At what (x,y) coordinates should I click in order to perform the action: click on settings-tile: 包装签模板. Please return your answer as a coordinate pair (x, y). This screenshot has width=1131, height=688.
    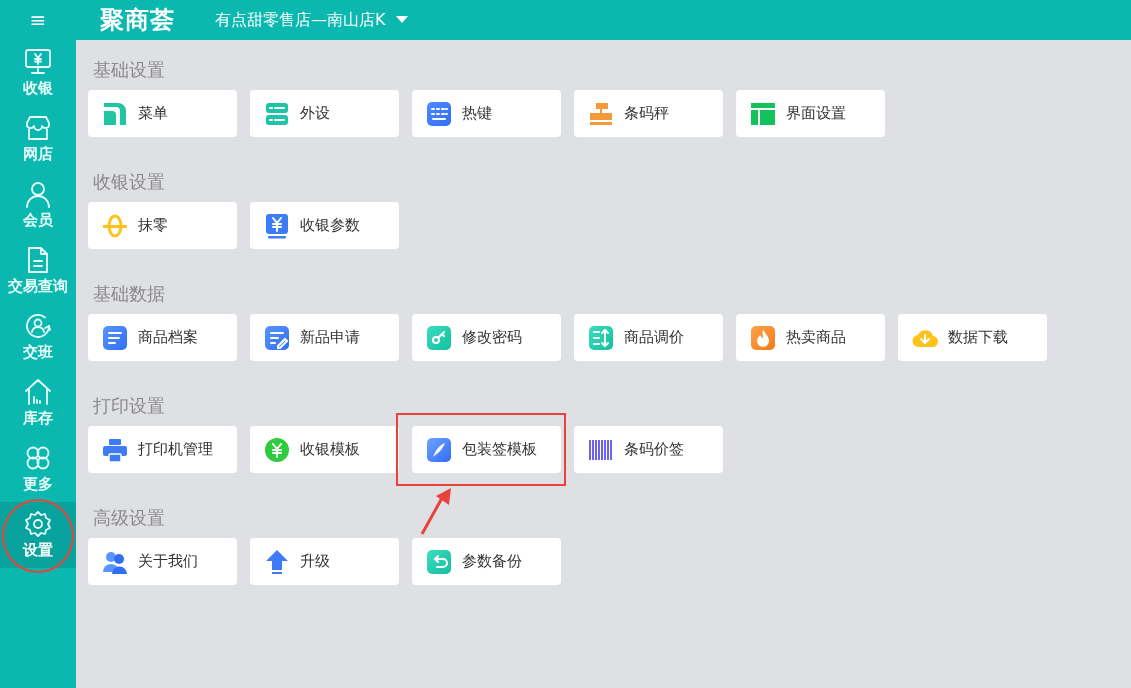
    Looking at the image, I should click on (486, 449).